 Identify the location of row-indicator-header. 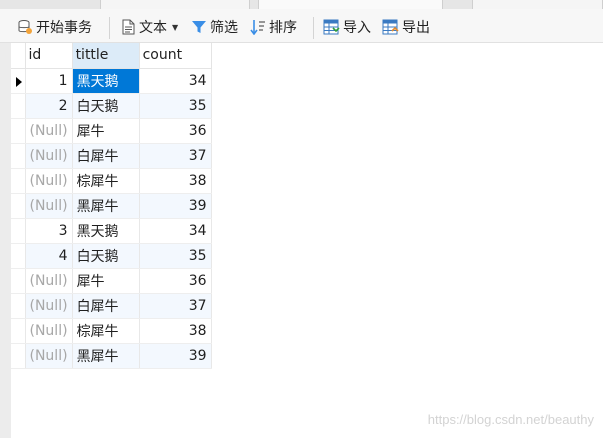
(18, 56).